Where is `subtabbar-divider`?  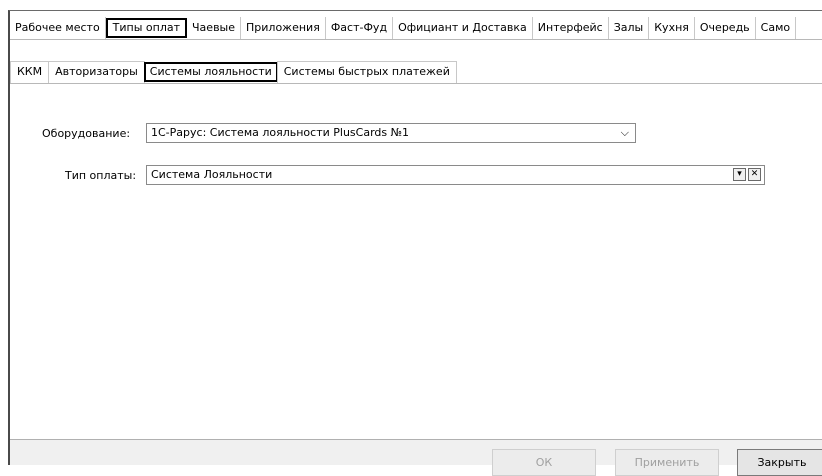 subtabbar-divider is located at coordinates (416, 83).